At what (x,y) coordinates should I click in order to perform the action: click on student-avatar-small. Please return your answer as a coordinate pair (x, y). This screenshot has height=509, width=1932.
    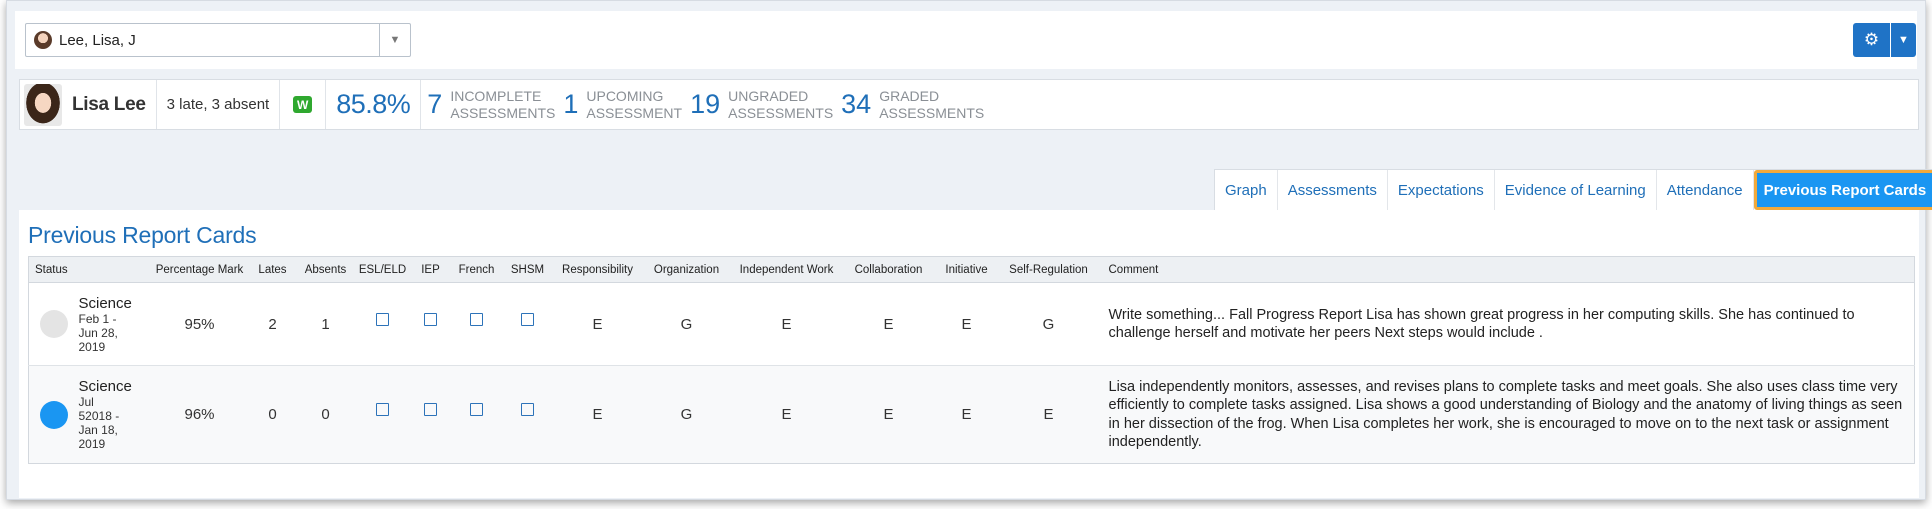
    Looking at the image, I should click on (43, 40).